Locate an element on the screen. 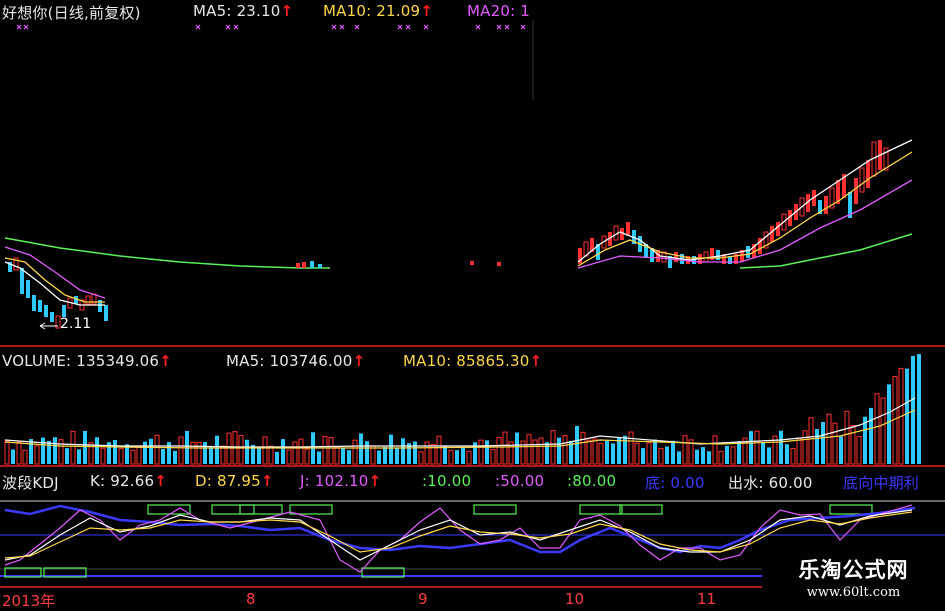 The width and height of the screenshot is (945, 611). price-ma60-line is located at coordinates (167, 253).